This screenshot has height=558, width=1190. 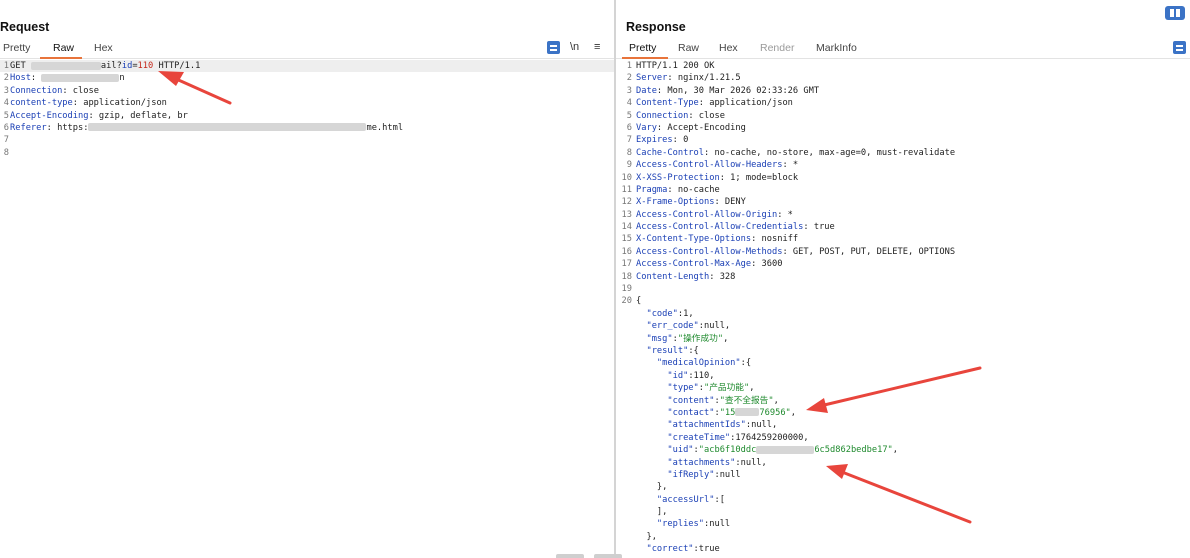 What do you see at coordinates (905, 215) in the screenshot?
I see `code-line: 13 Access-Control-Allow-Origin: *` at bounding box center [905, 215].